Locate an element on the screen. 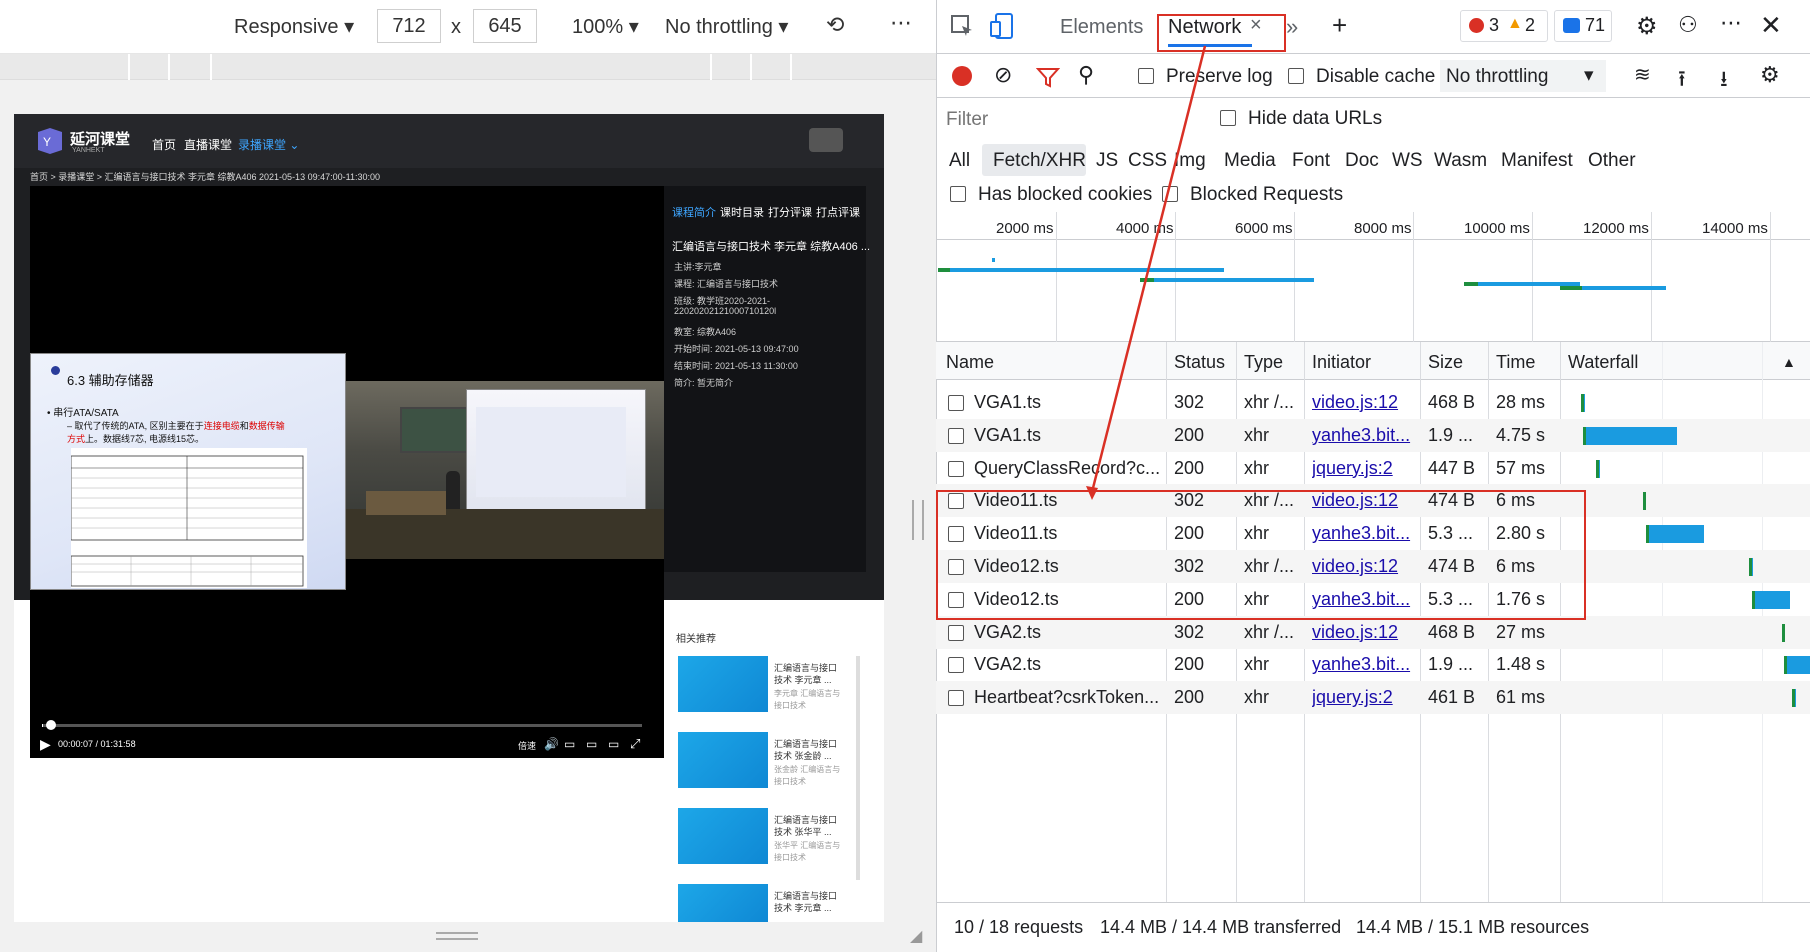 This screenshot has height=952, width=1810. col-status: Status is located at coordinates (1199, 362).